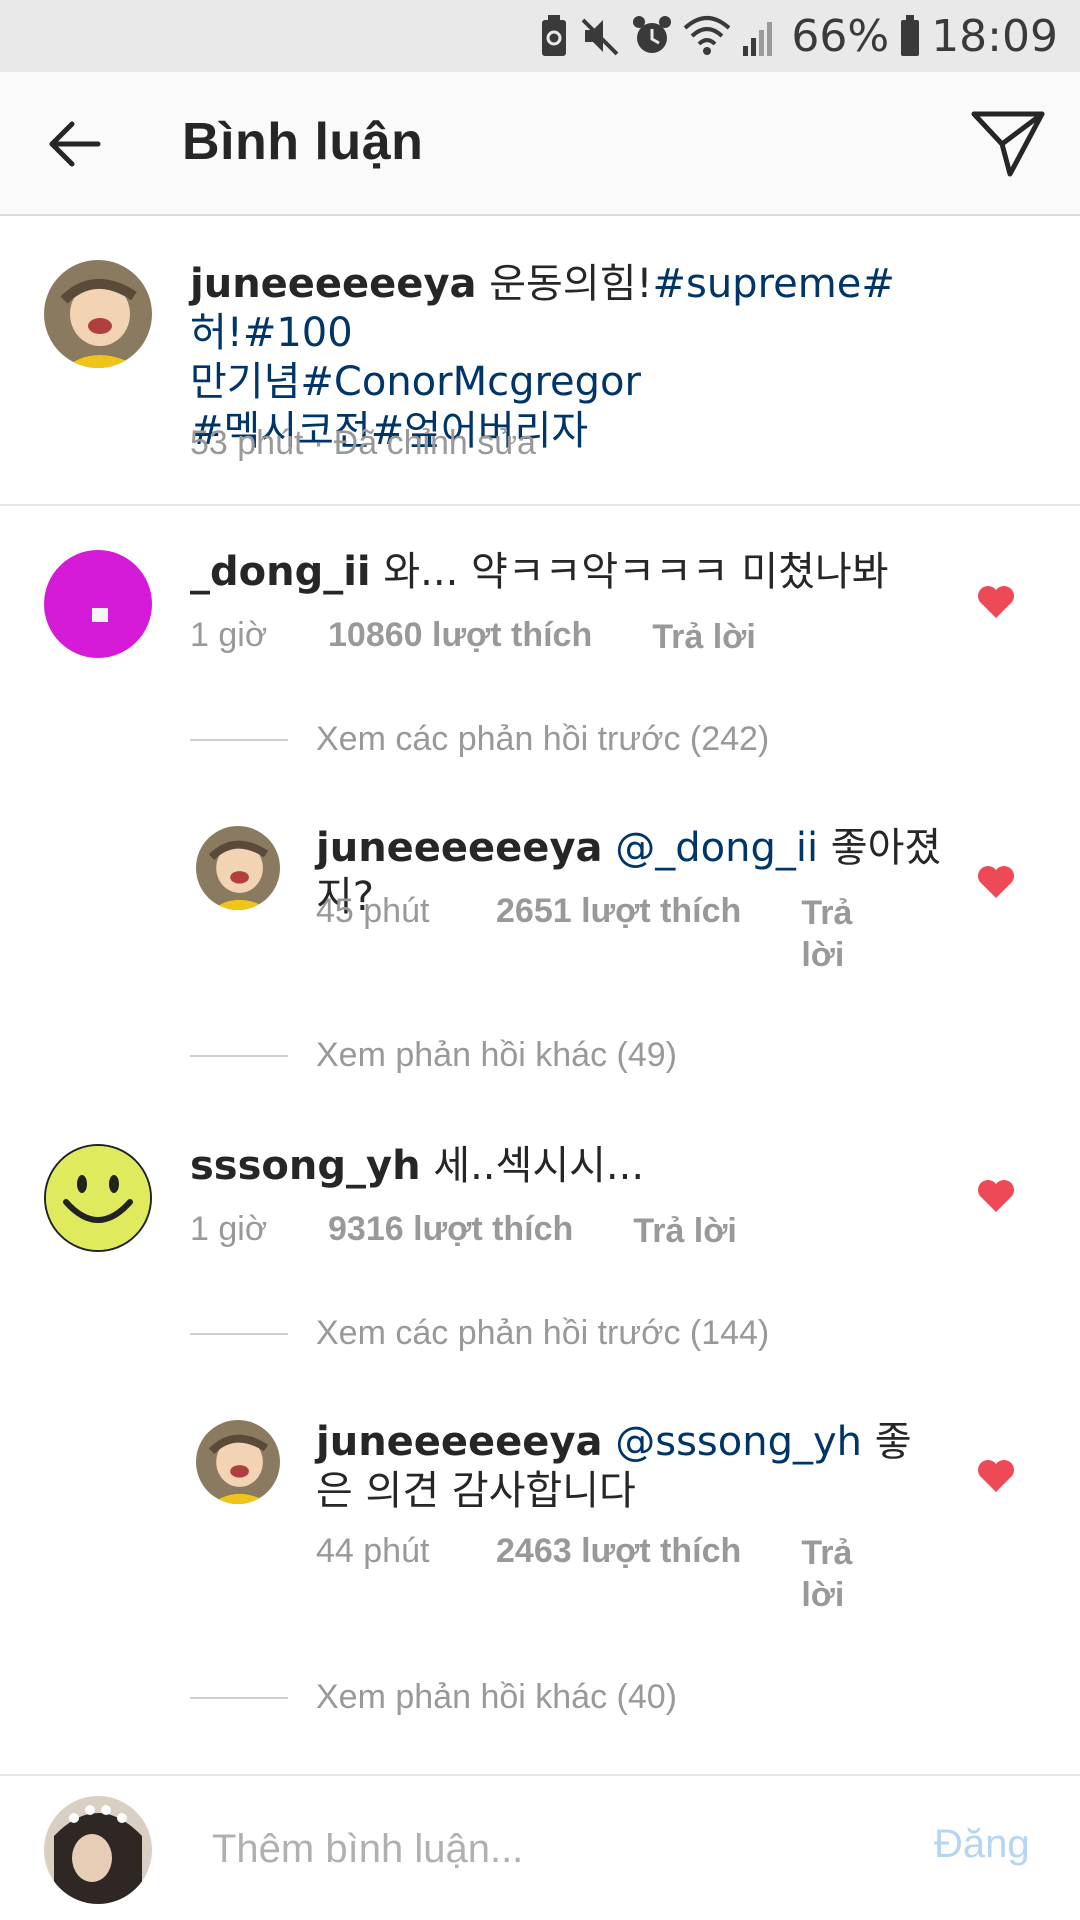 The width and height of the screenshot is (1080, 1920). I want to click on alarm-icon, so click(652, 36).